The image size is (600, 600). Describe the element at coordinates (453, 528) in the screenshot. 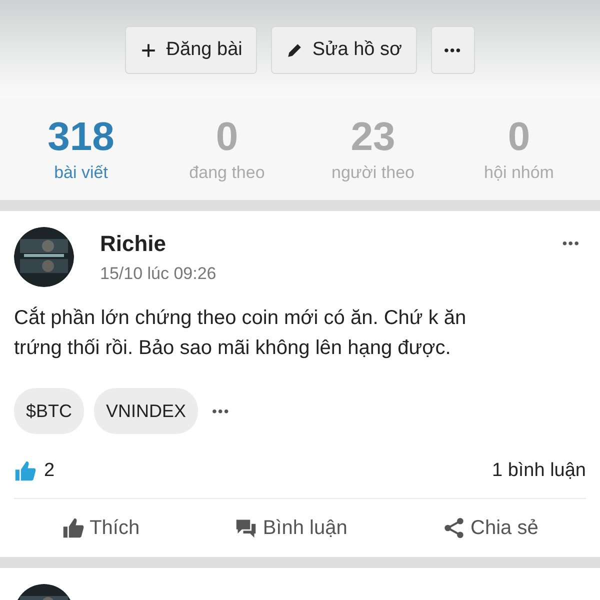

I see `share-icon` at that location.